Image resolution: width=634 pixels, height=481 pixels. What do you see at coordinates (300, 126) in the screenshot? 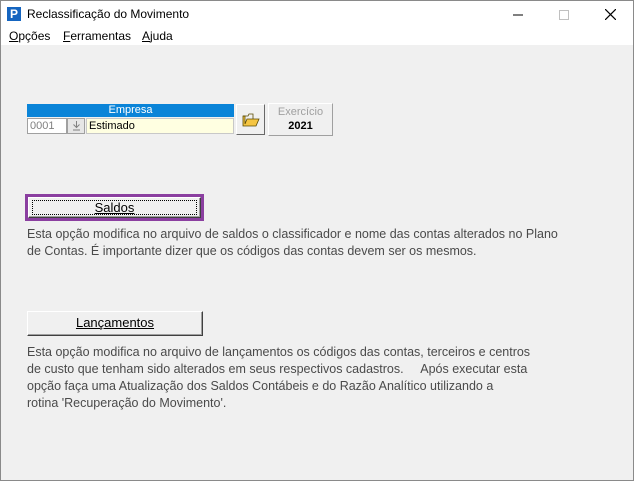
I see `exercicio-value: 2021` at bounding box center [300, 126].